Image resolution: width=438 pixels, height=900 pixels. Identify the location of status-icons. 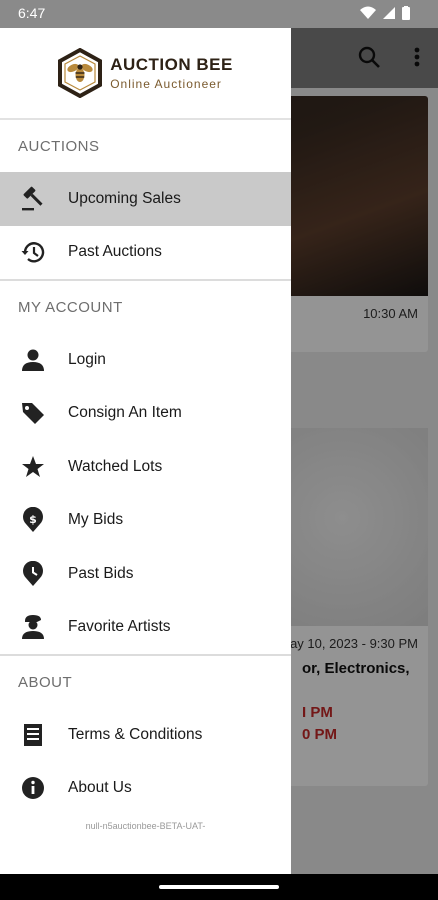
(385, 13).